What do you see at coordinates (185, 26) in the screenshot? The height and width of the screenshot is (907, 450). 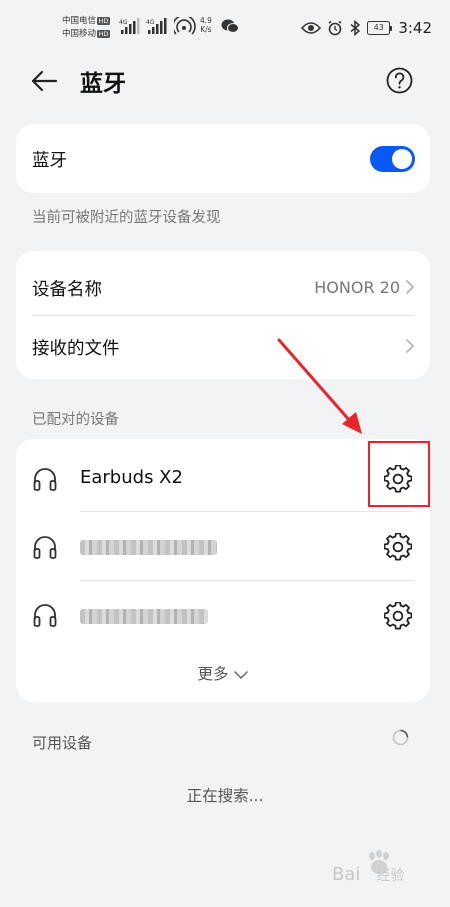 I see `hotspot-icon` at bounding box center [185, 26].